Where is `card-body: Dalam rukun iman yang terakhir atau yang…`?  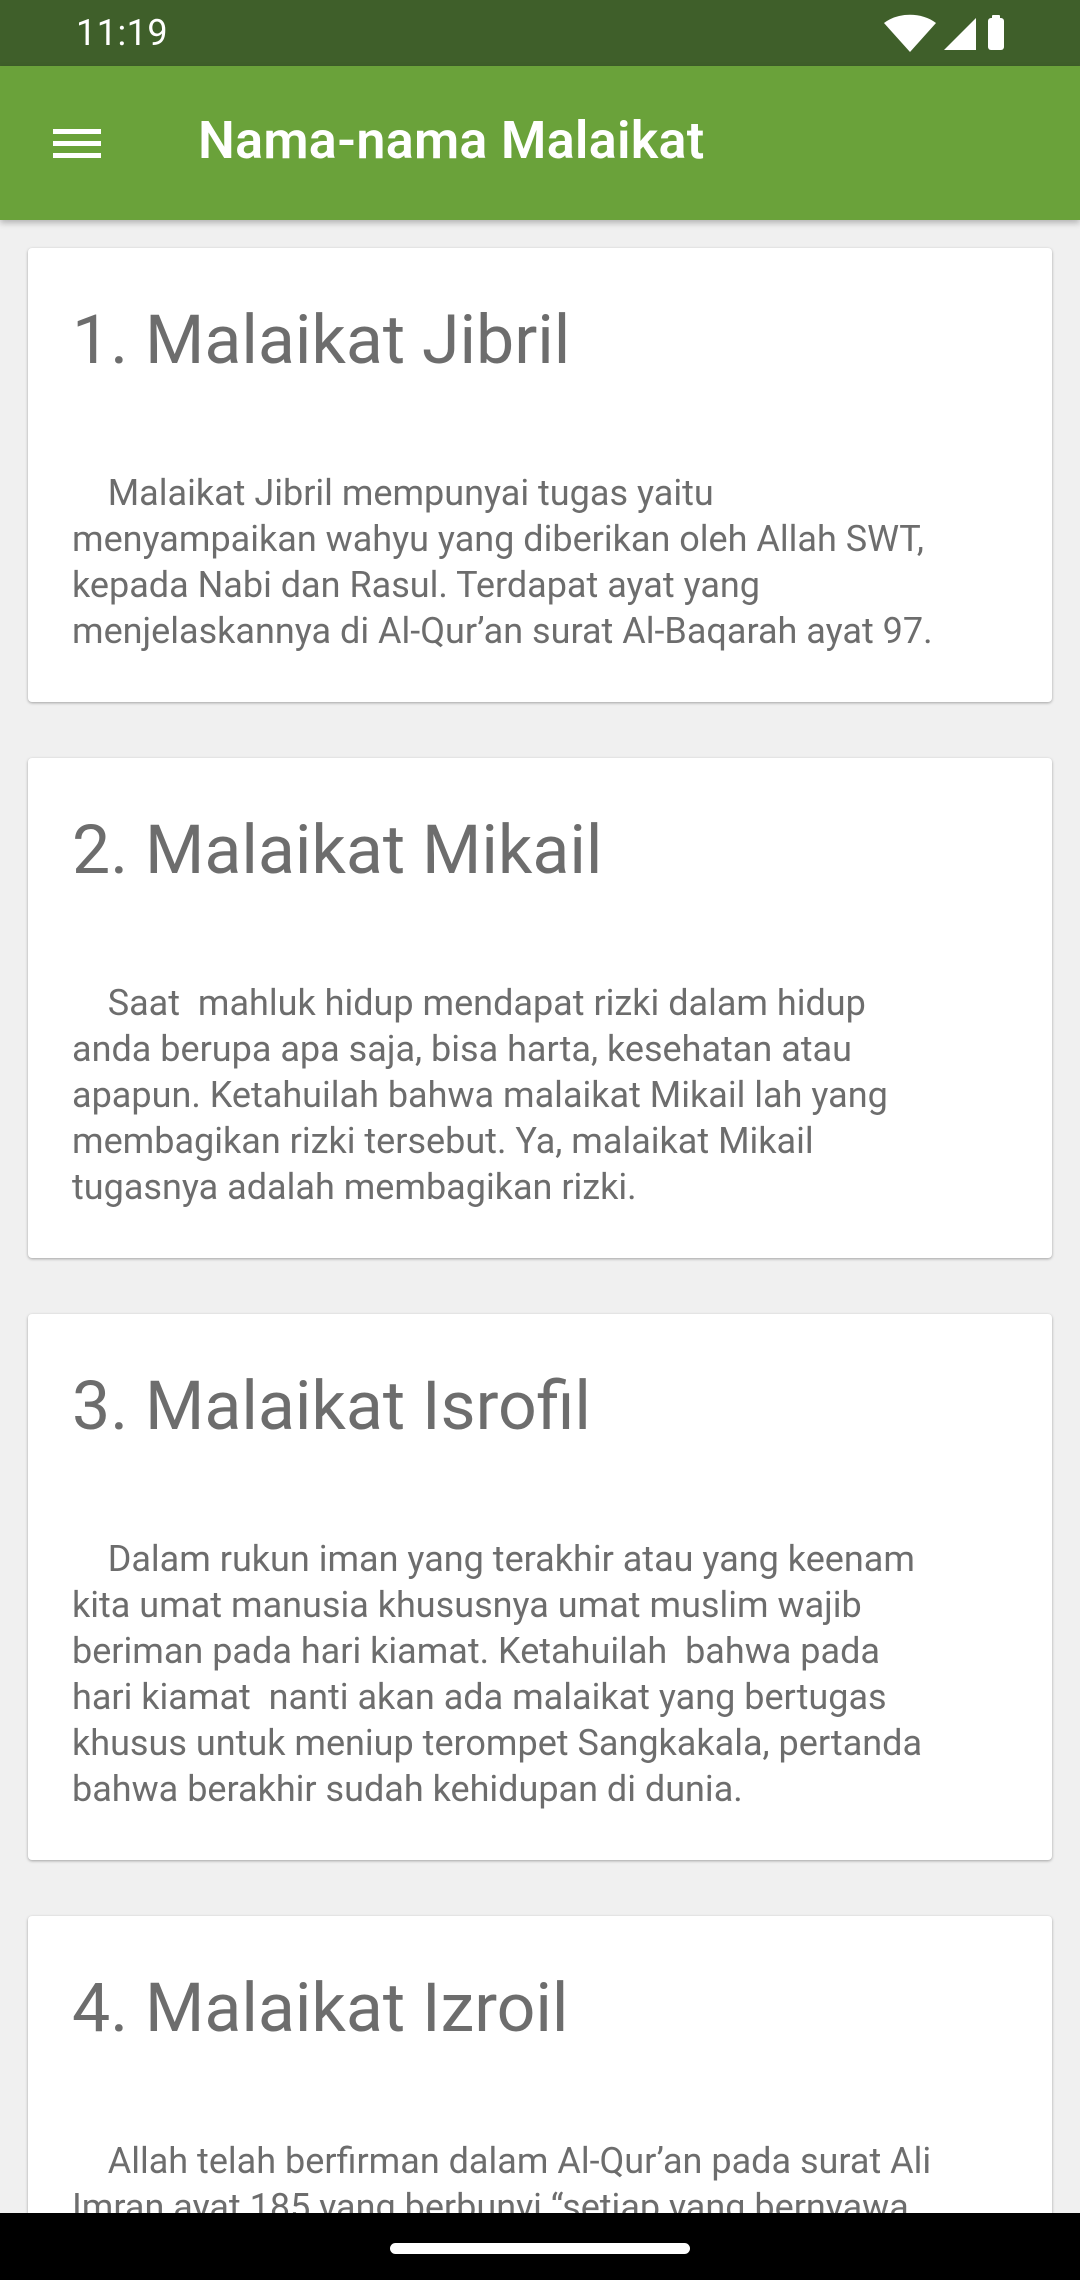
card-body: Dalam rukun iman yang terakhir atau yang… is located at coordinates (497, 1674).